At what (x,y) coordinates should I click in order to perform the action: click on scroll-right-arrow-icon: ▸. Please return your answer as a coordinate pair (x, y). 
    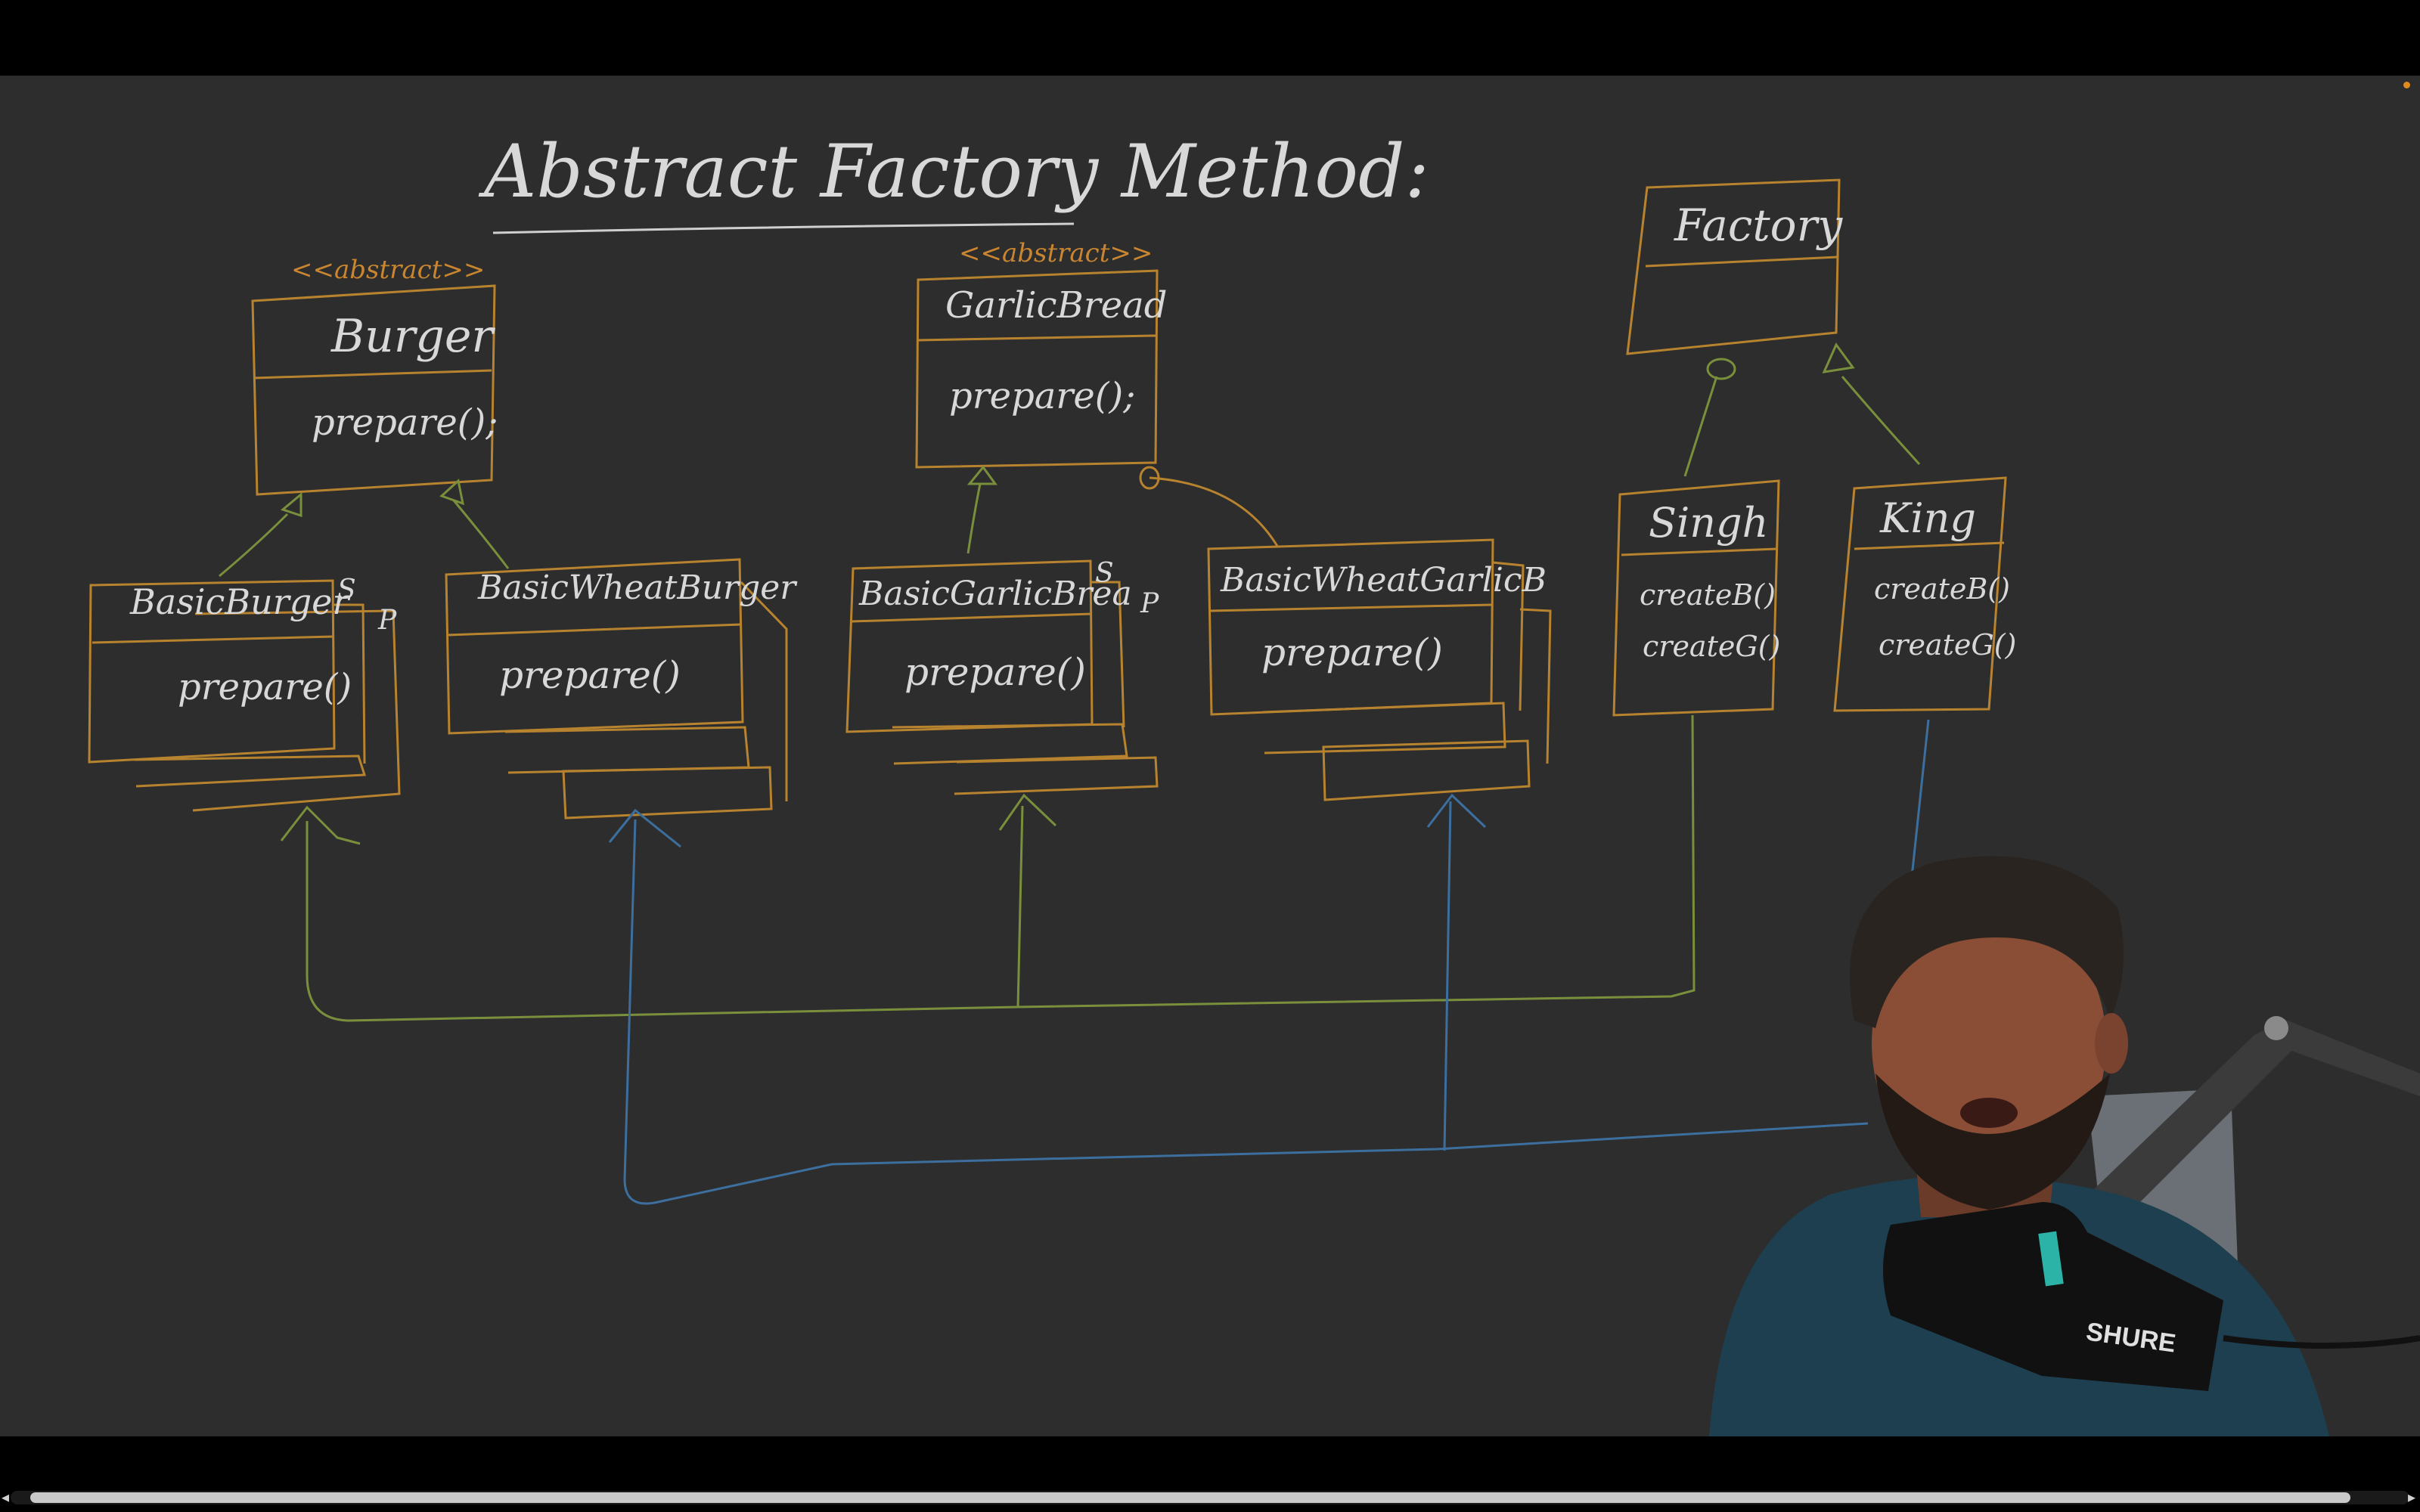
    Looking at the image, I should click on (2411, 1497).